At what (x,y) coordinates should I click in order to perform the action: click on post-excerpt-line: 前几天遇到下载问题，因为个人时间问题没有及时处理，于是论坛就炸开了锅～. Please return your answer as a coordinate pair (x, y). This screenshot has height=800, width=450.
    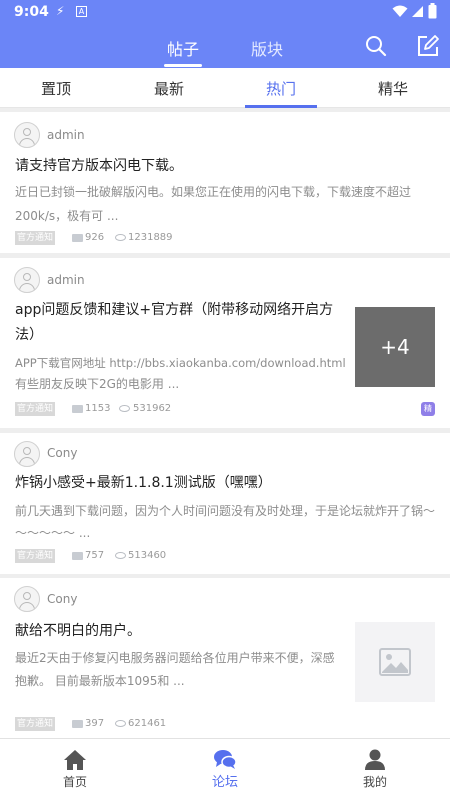
    Looking at the image, I should click on (225, 511).